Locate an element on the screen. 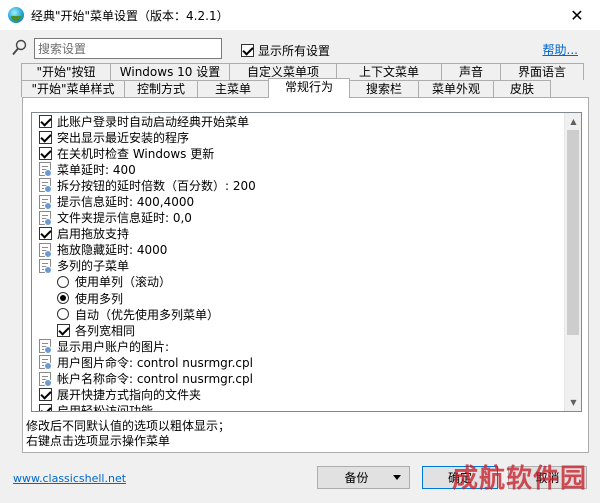  setting-row: 帐户名称命令: control nusrmgr.cpl is located at coordinates (298, 379).